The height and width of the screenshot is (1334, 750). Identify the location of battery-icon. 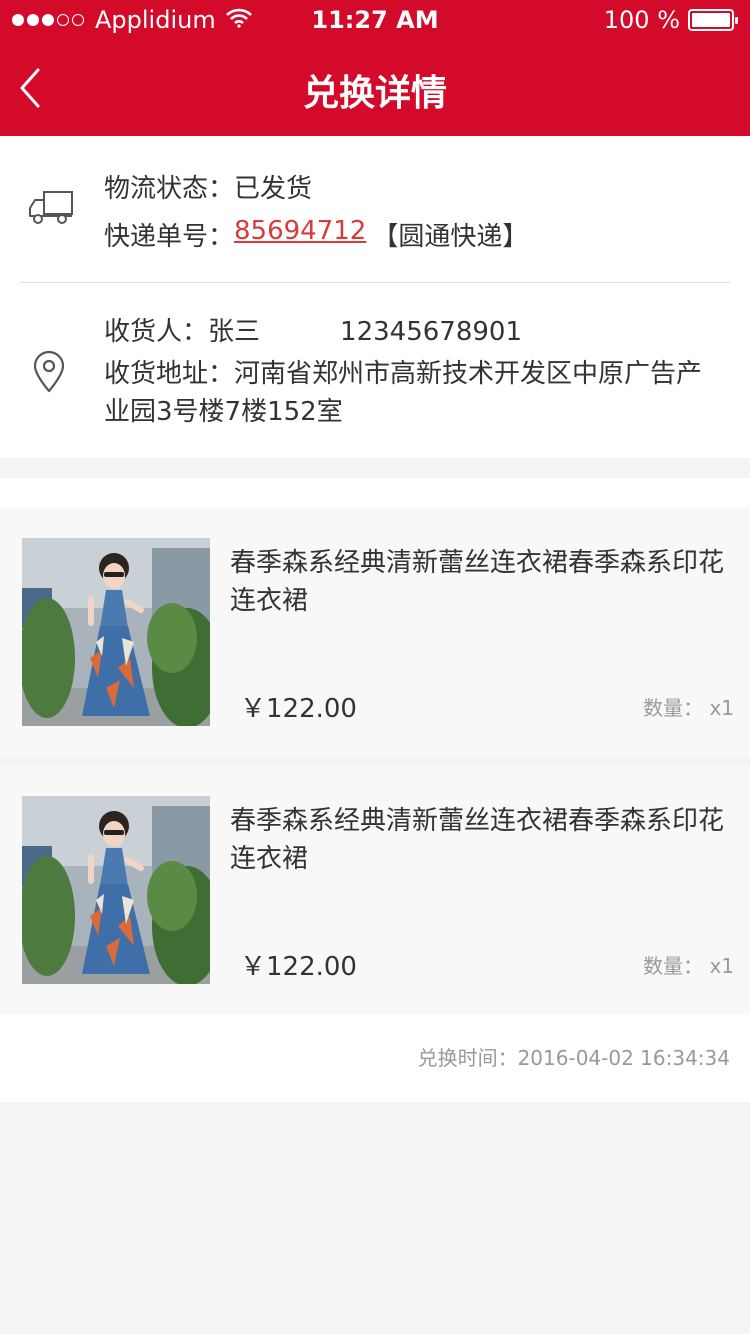
(713, 20).